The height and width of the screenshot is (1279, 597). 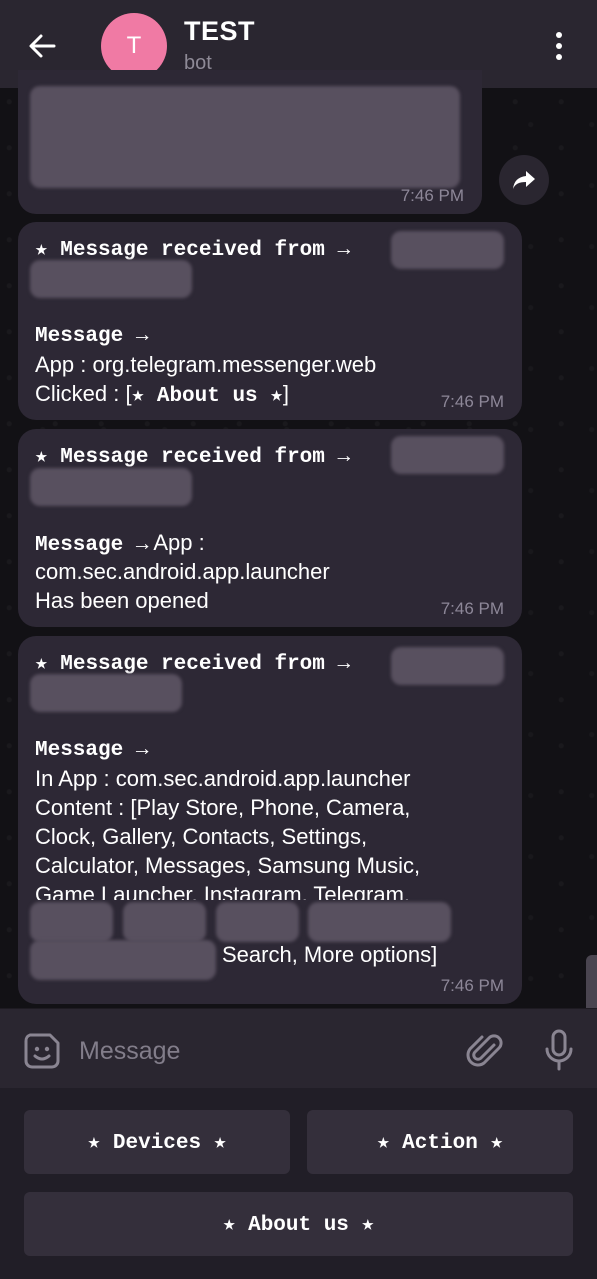 I want to click on action-button: ★ Action ★, so click(x=440, y=1142).